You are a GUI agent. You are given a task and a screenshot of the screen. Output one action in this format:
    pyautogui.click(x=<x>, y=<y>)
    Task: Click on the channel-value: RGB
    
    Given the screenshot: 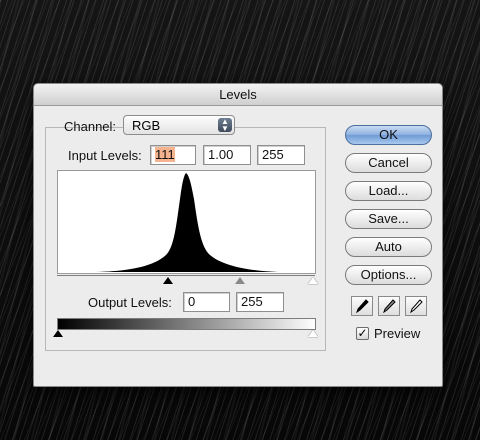 What is the action you would take?
    pyautogui.click(x=146, y=125)
    